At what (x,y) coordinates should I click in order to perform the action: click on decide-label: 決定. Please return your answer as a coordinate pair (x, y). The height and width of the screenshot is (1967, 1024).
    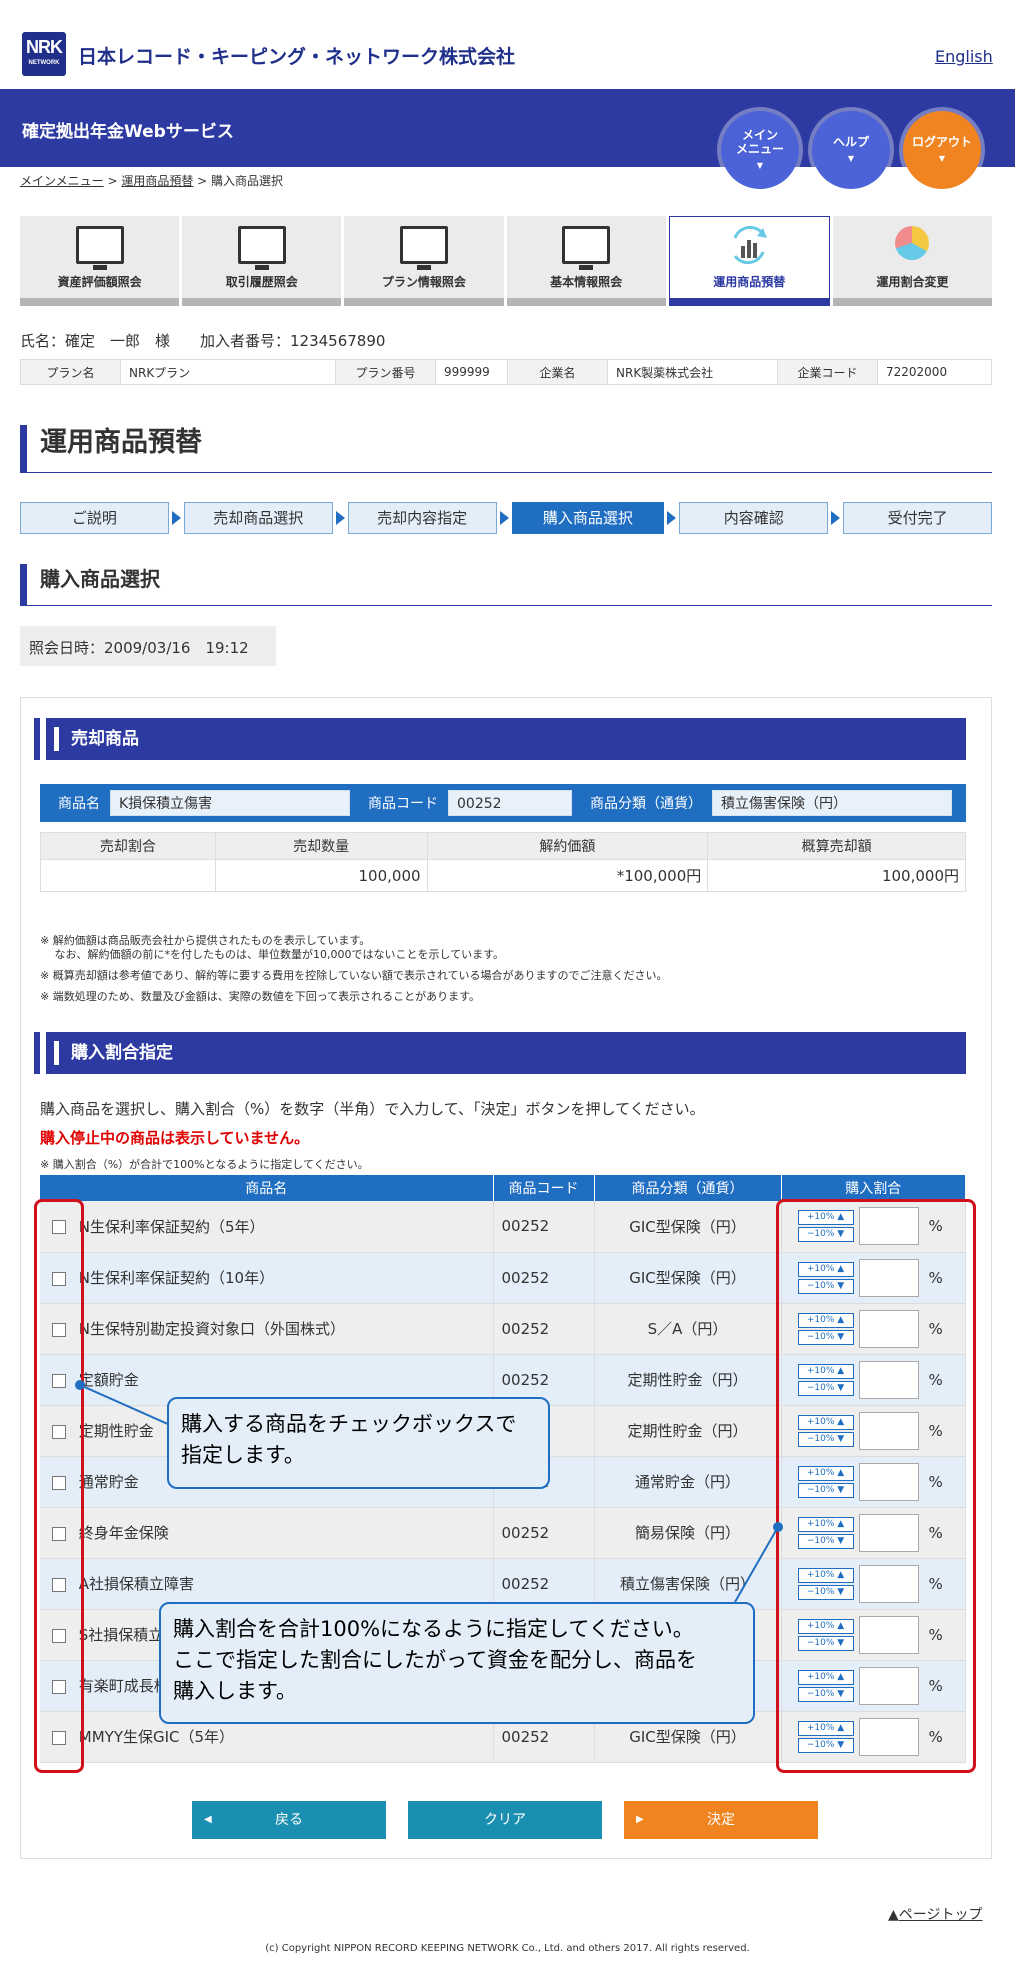
    Looking at the image, I should click on (721, 1820).